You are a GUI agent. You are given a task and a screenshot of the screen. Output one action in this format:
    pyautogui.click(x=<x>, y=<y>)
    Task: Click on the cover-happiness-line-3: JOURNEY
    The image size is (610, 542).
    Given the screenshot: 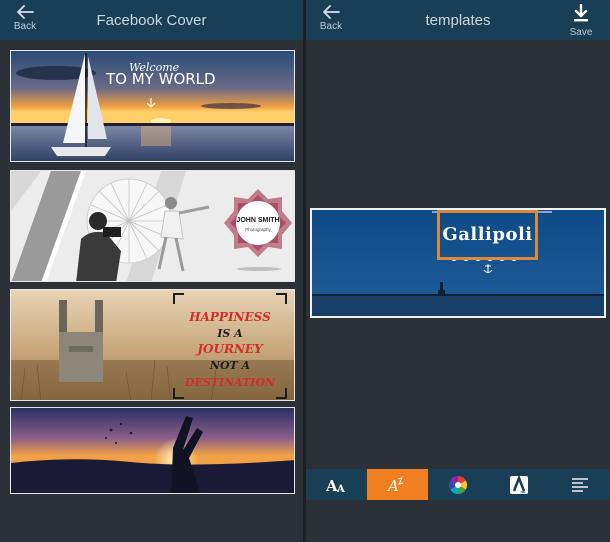 What is the action you would take?
    pyautogui.click(x=229, y=349)
    